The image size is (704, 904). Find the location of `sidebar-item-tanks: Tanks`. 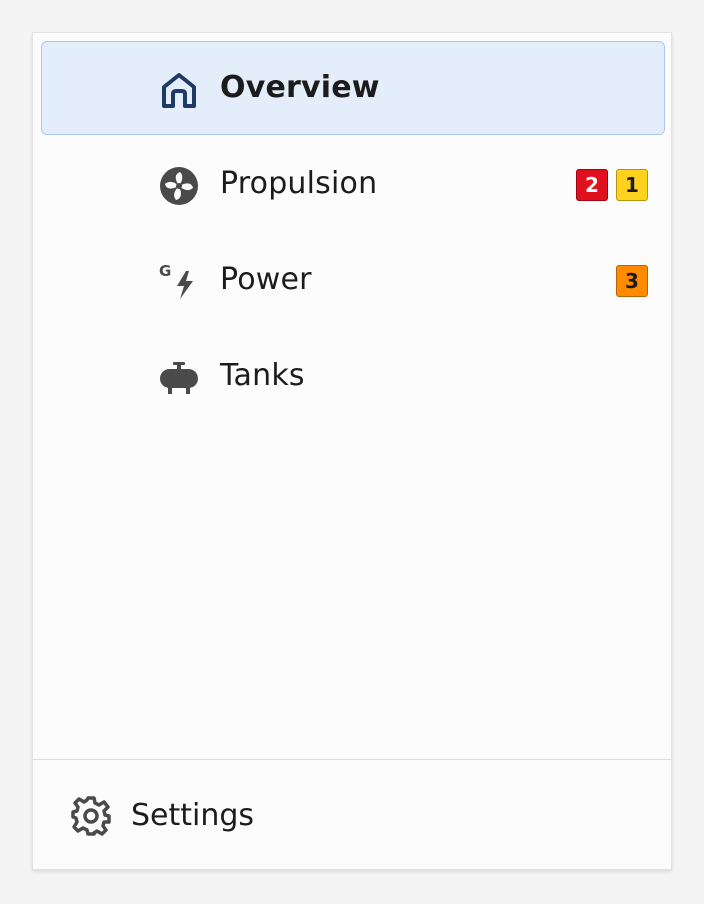

sidebar-item-tanks: Tanks is located at coordinates (353, 376).